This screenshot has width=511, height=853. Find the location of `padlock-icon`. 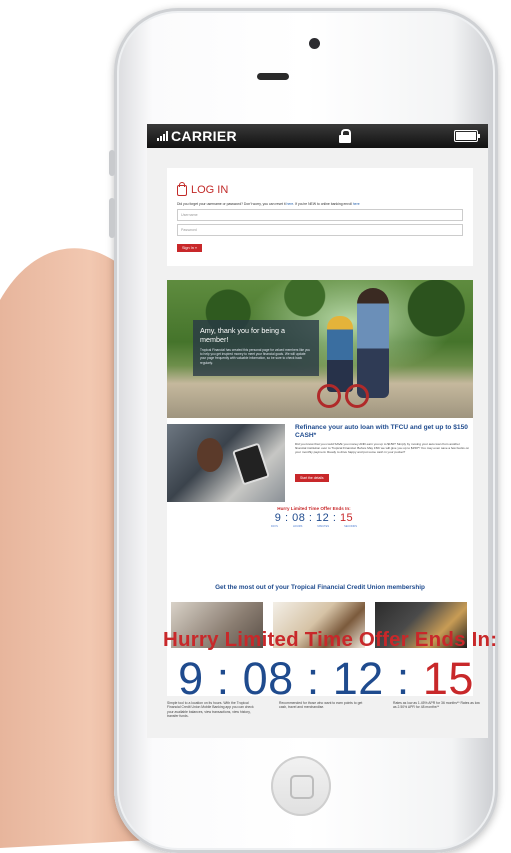

padlock-icon is located at coordinates (182, 188).